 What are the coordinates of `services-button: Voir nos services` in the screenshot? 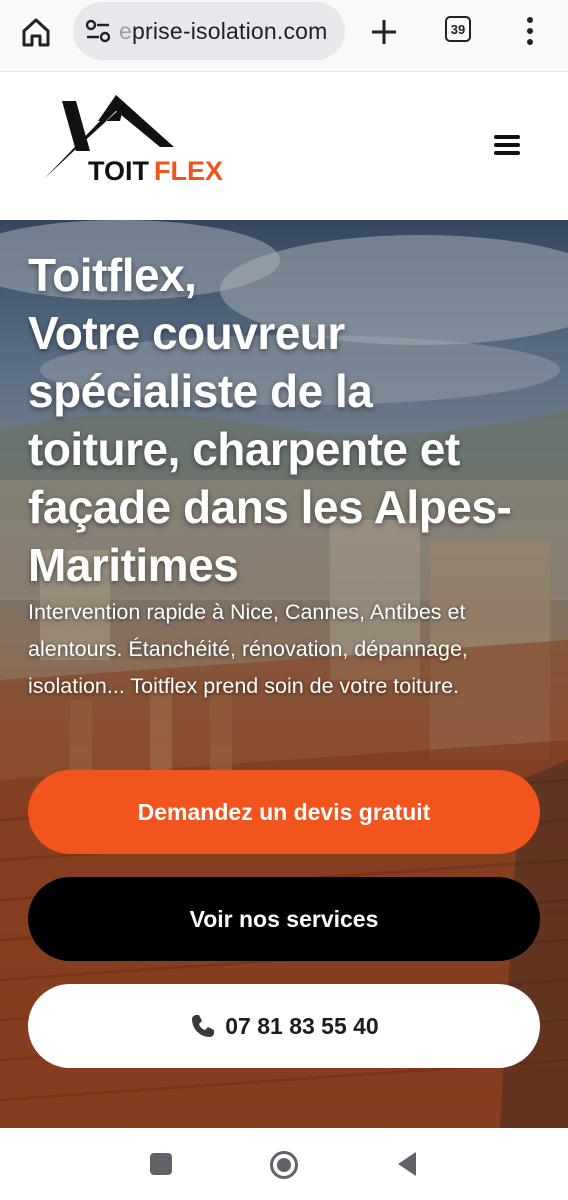 It's located at (284, 919).